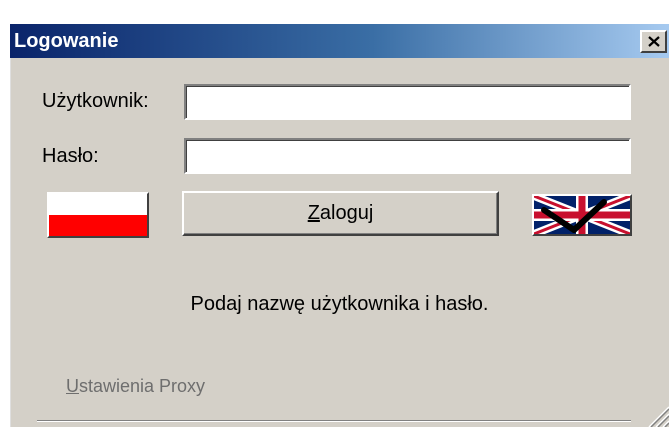 The width and height of the screenshot is (669, 427). What do you see at coordinates (66, 41) in the screenshot?
I see `window-title: Logowanie` at bounding box center [66, 41].